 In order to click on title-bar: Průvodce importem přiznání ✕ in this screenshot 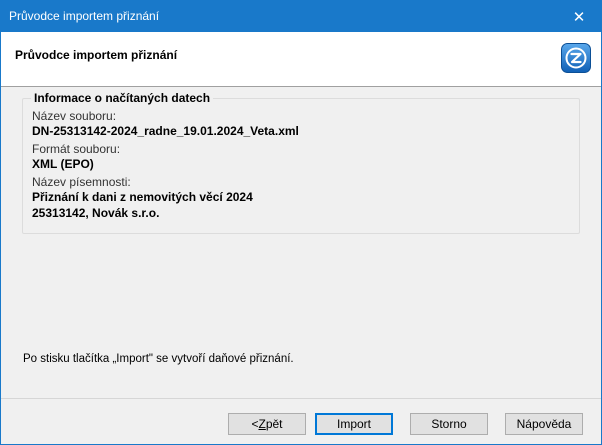, I will do `click(301, 16)`.